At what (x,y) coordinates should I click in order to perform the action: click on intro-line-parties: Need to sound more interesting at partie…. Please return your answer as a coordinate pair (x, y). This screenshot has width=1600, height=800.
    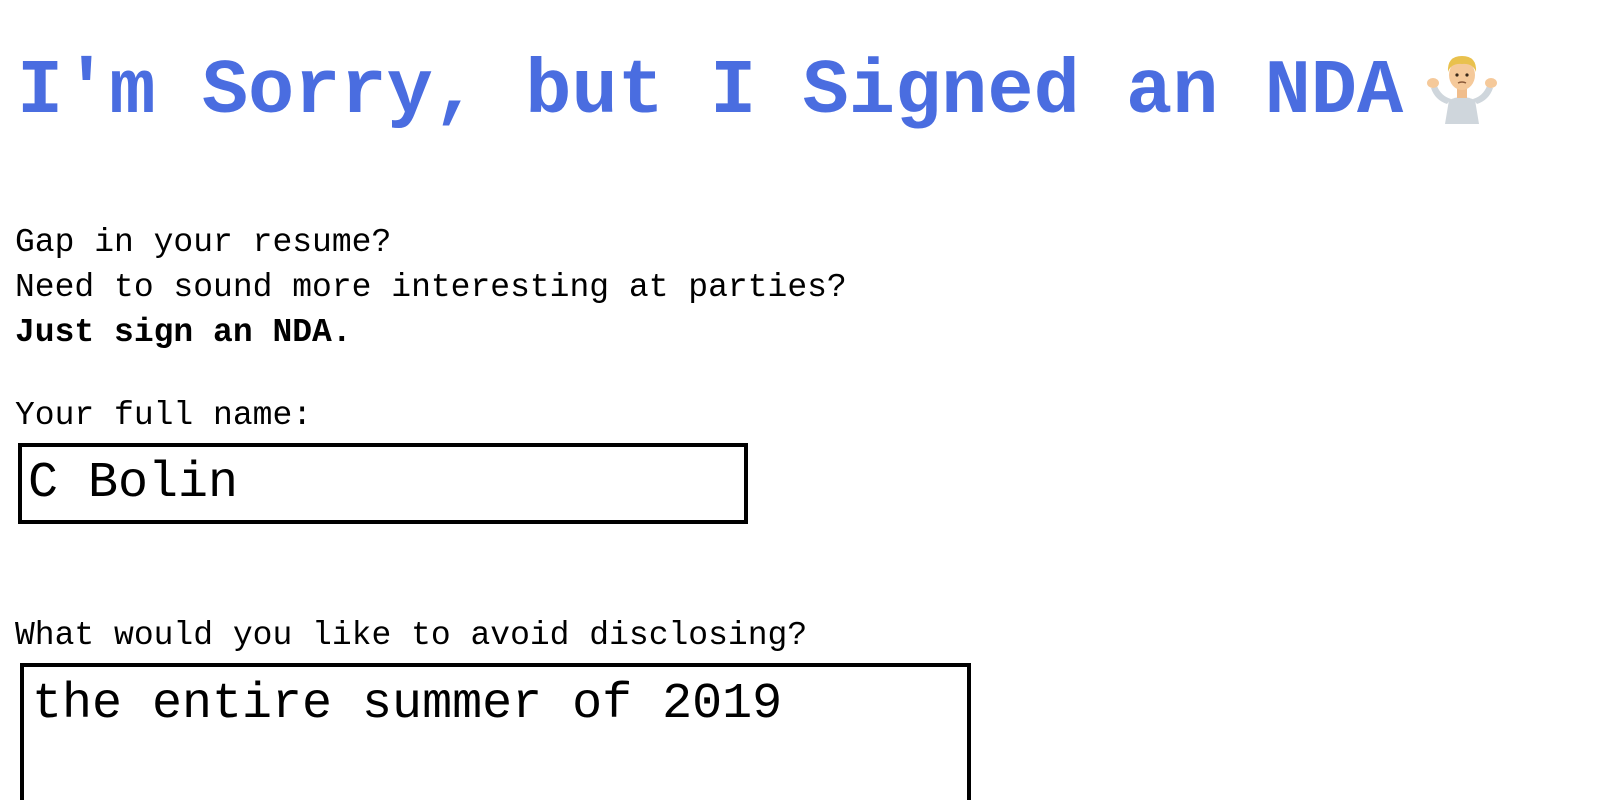
    Looking at the image, I should click on (431, 287).